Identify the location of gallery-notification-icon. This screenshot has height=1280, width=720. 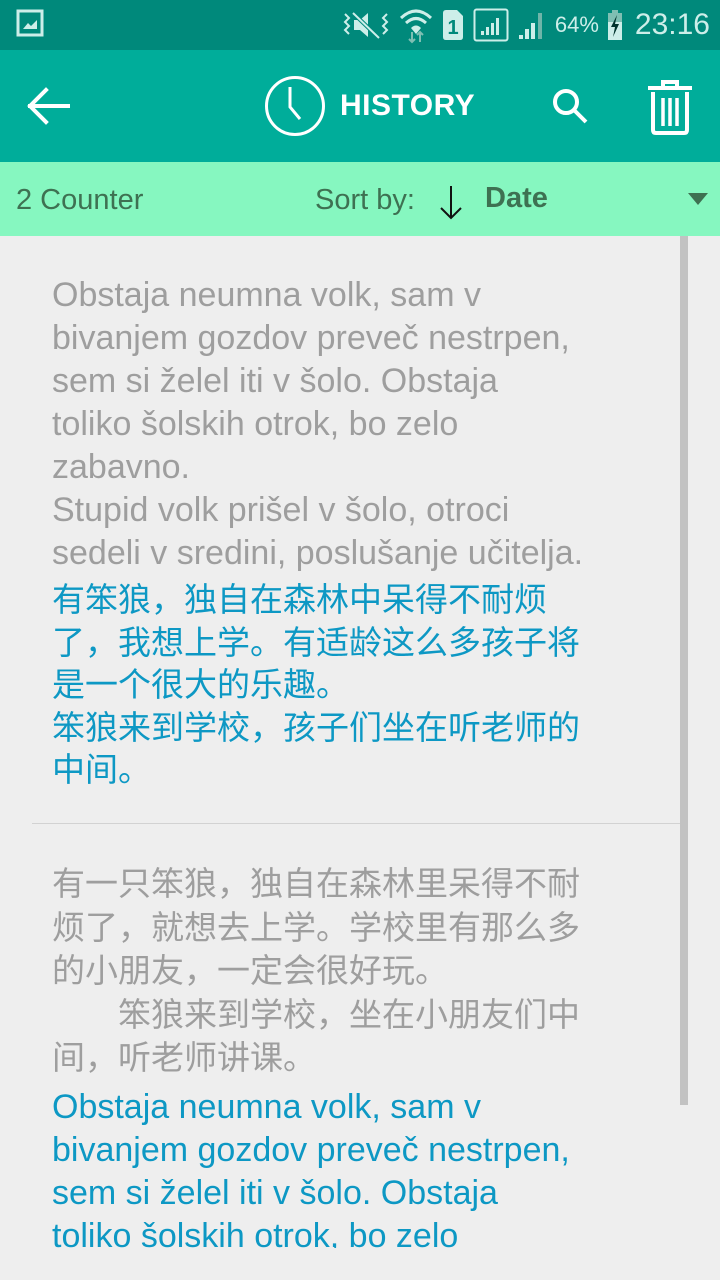
(30, 23).